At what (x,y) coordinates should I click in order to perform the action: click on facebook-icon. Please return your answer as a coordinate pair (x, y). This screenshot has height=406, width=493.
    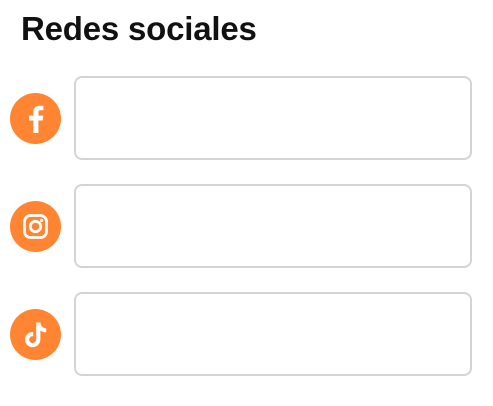
    Looking at the image, I should click on (35, 118).